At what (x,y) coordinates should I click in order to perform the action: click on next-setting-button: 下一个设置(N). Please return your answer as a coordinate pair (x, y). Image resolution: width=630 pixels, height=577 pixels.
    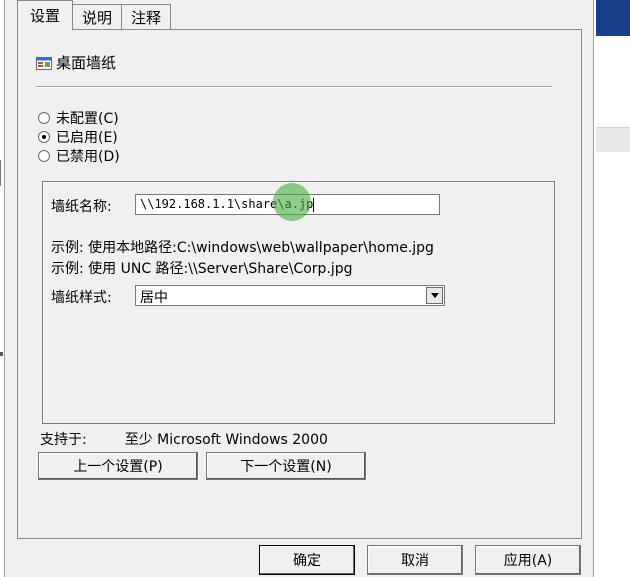
    Looking at the image, I should click on (286, 466).